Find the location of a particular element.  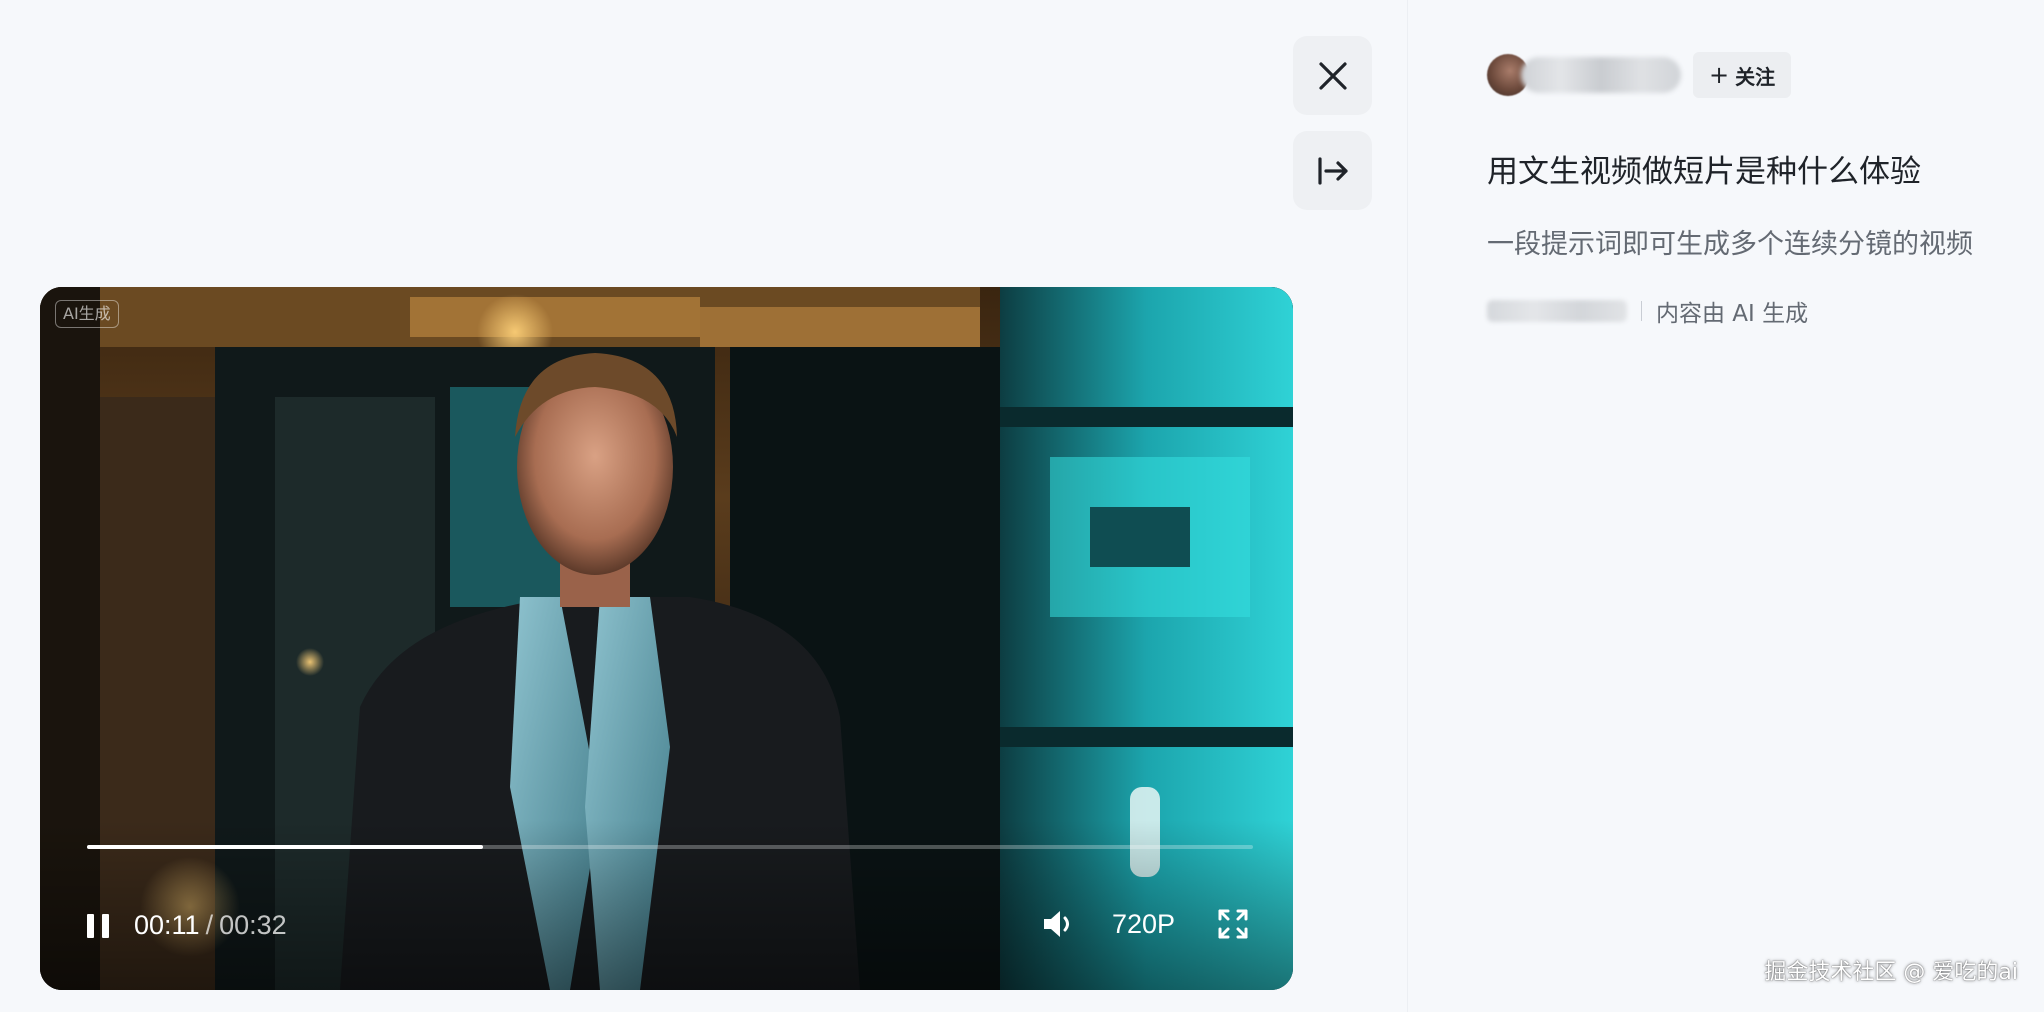

volume-button is located at coordinates (1061, 924).